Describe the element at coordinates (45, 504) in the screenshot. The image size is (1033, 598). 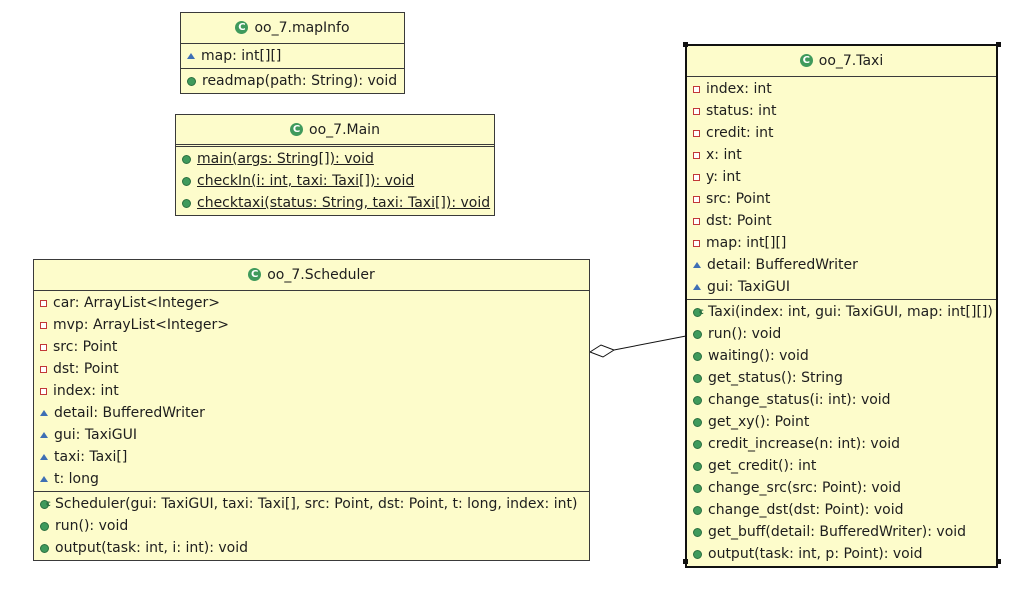
I see `constructor-icon` at that location.